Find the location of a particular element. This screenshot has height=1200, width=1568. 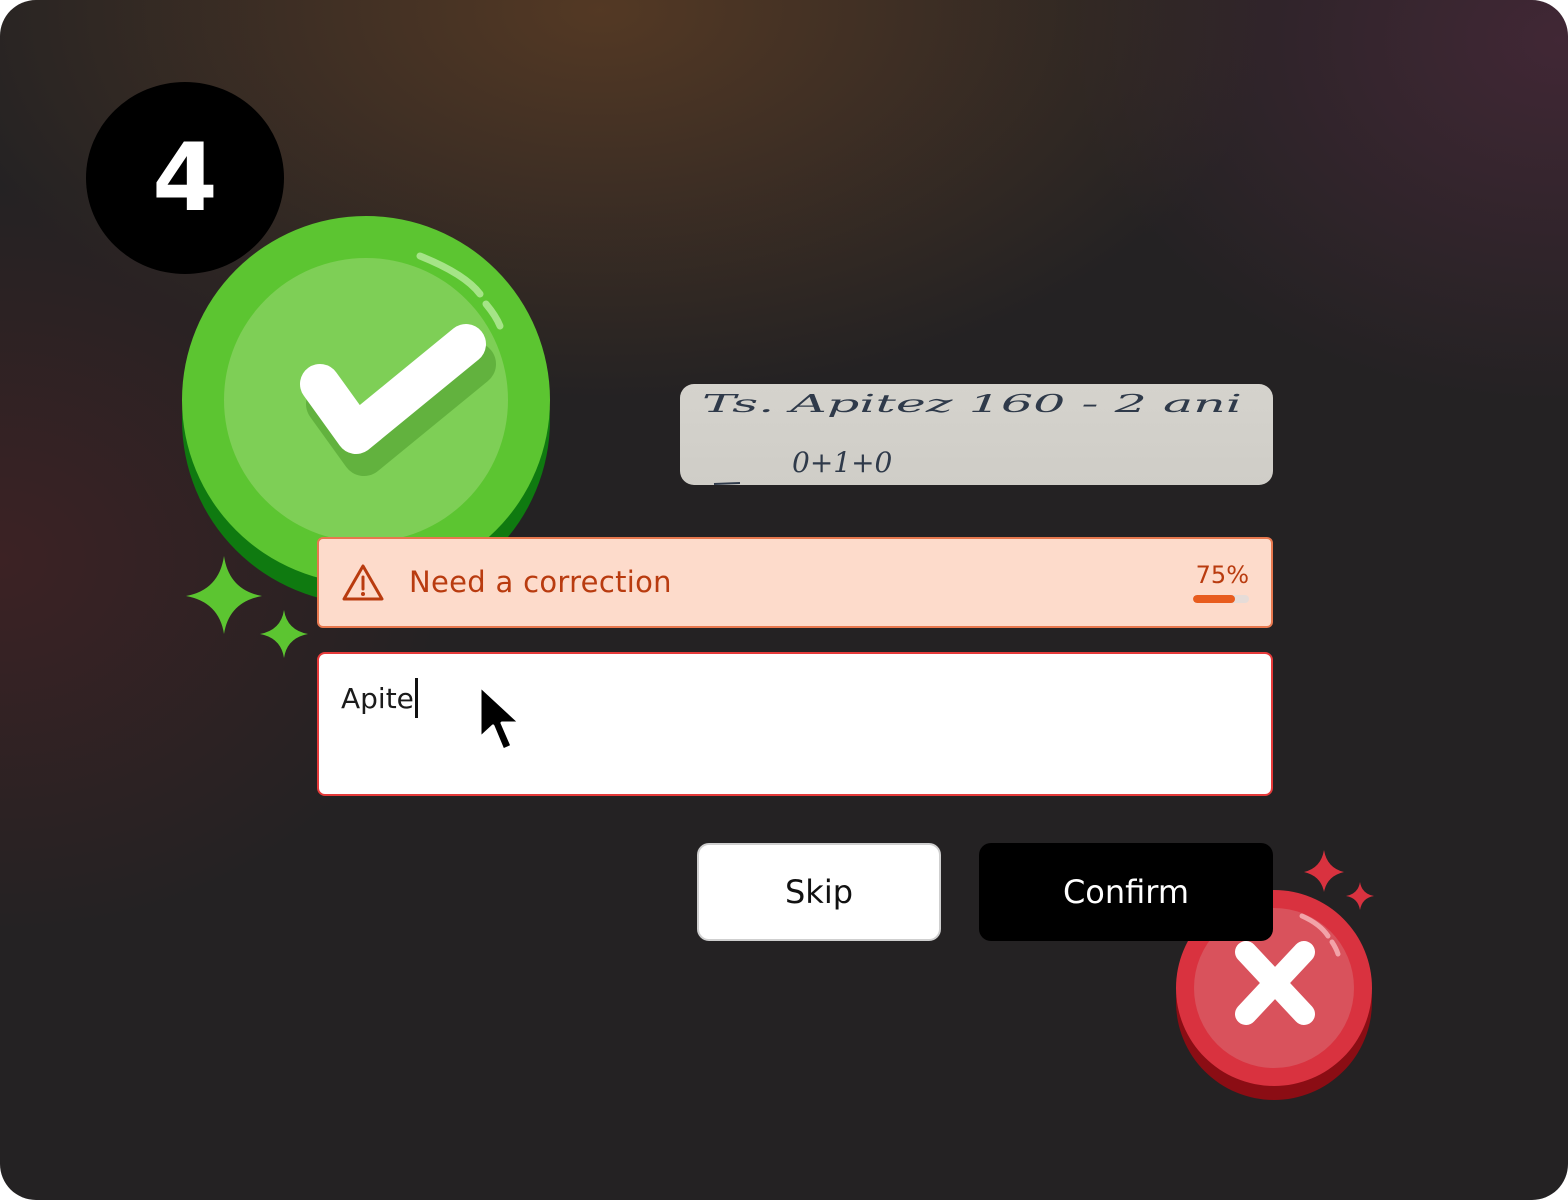

handwriting-image: Ts. Apitez 160 - 2 ani 0+1+0 is located at coordinates (976, 434).